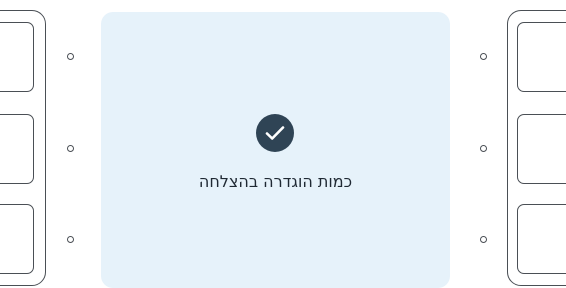  I want to click on success-message: כמות הוגדרה בהצלחה, so click(275, 181).